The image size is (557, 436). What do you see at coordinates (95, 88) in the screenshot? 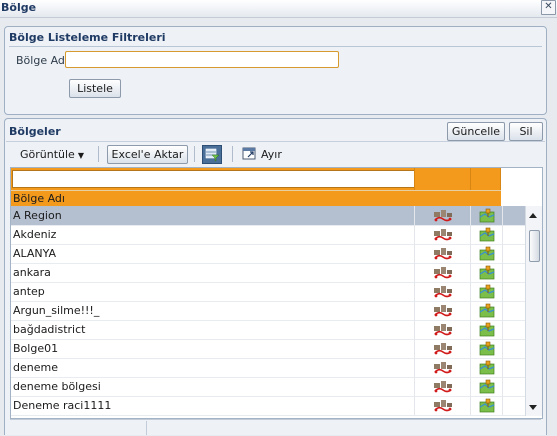
I see `list-button: Listele` at bounding box center [95, 88].